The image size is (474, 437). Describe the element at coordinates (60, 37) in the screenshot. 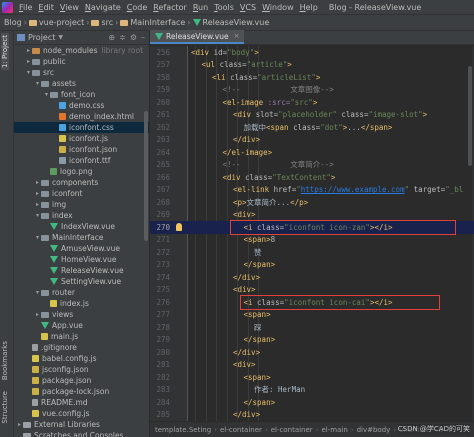

I see `chevron-down-icon: ▼` at that location.